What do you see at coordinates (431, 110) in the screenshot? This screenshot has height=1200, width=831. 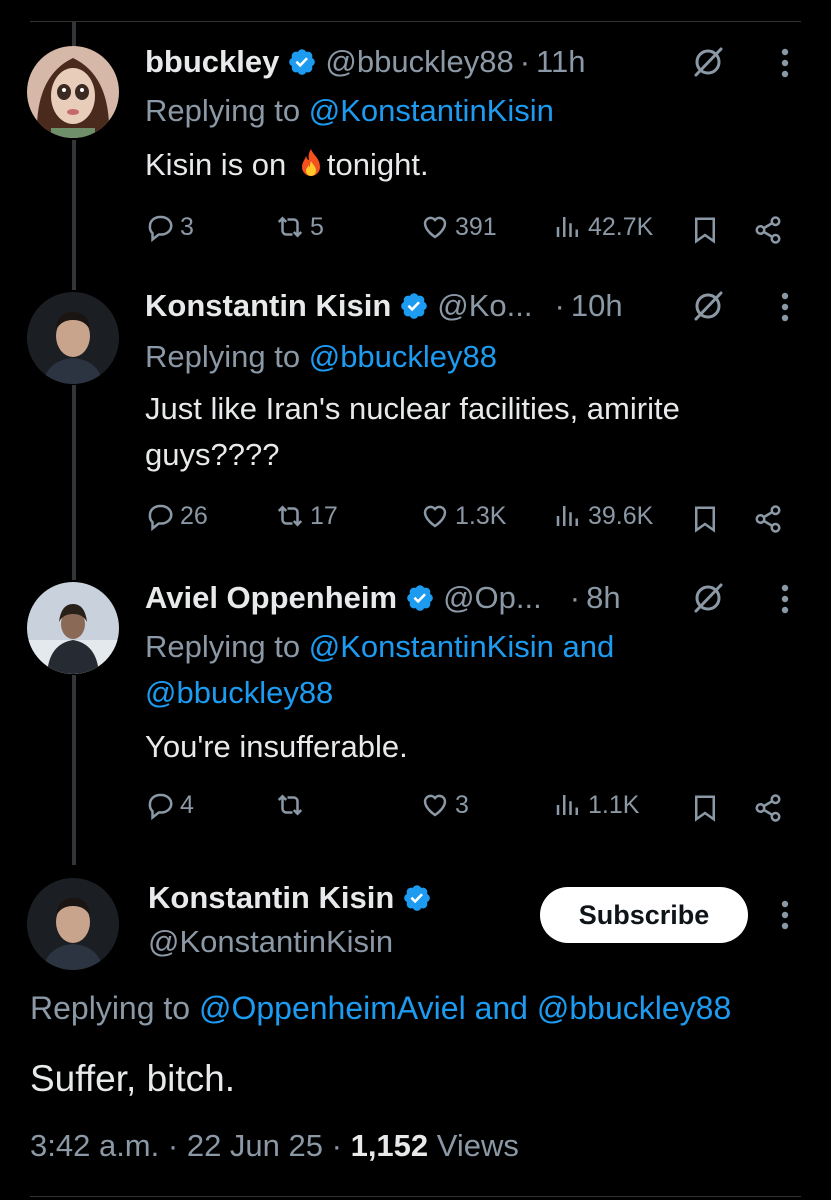 I see `mention-link: @KonstantinKisin` at bounding box center [431, 110].